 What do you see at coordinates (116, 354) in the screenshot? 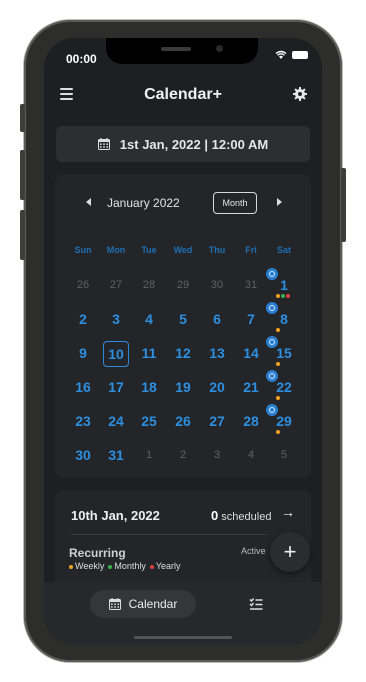
I see `selected-day-cell: 10` at bounding box center [116, 354].